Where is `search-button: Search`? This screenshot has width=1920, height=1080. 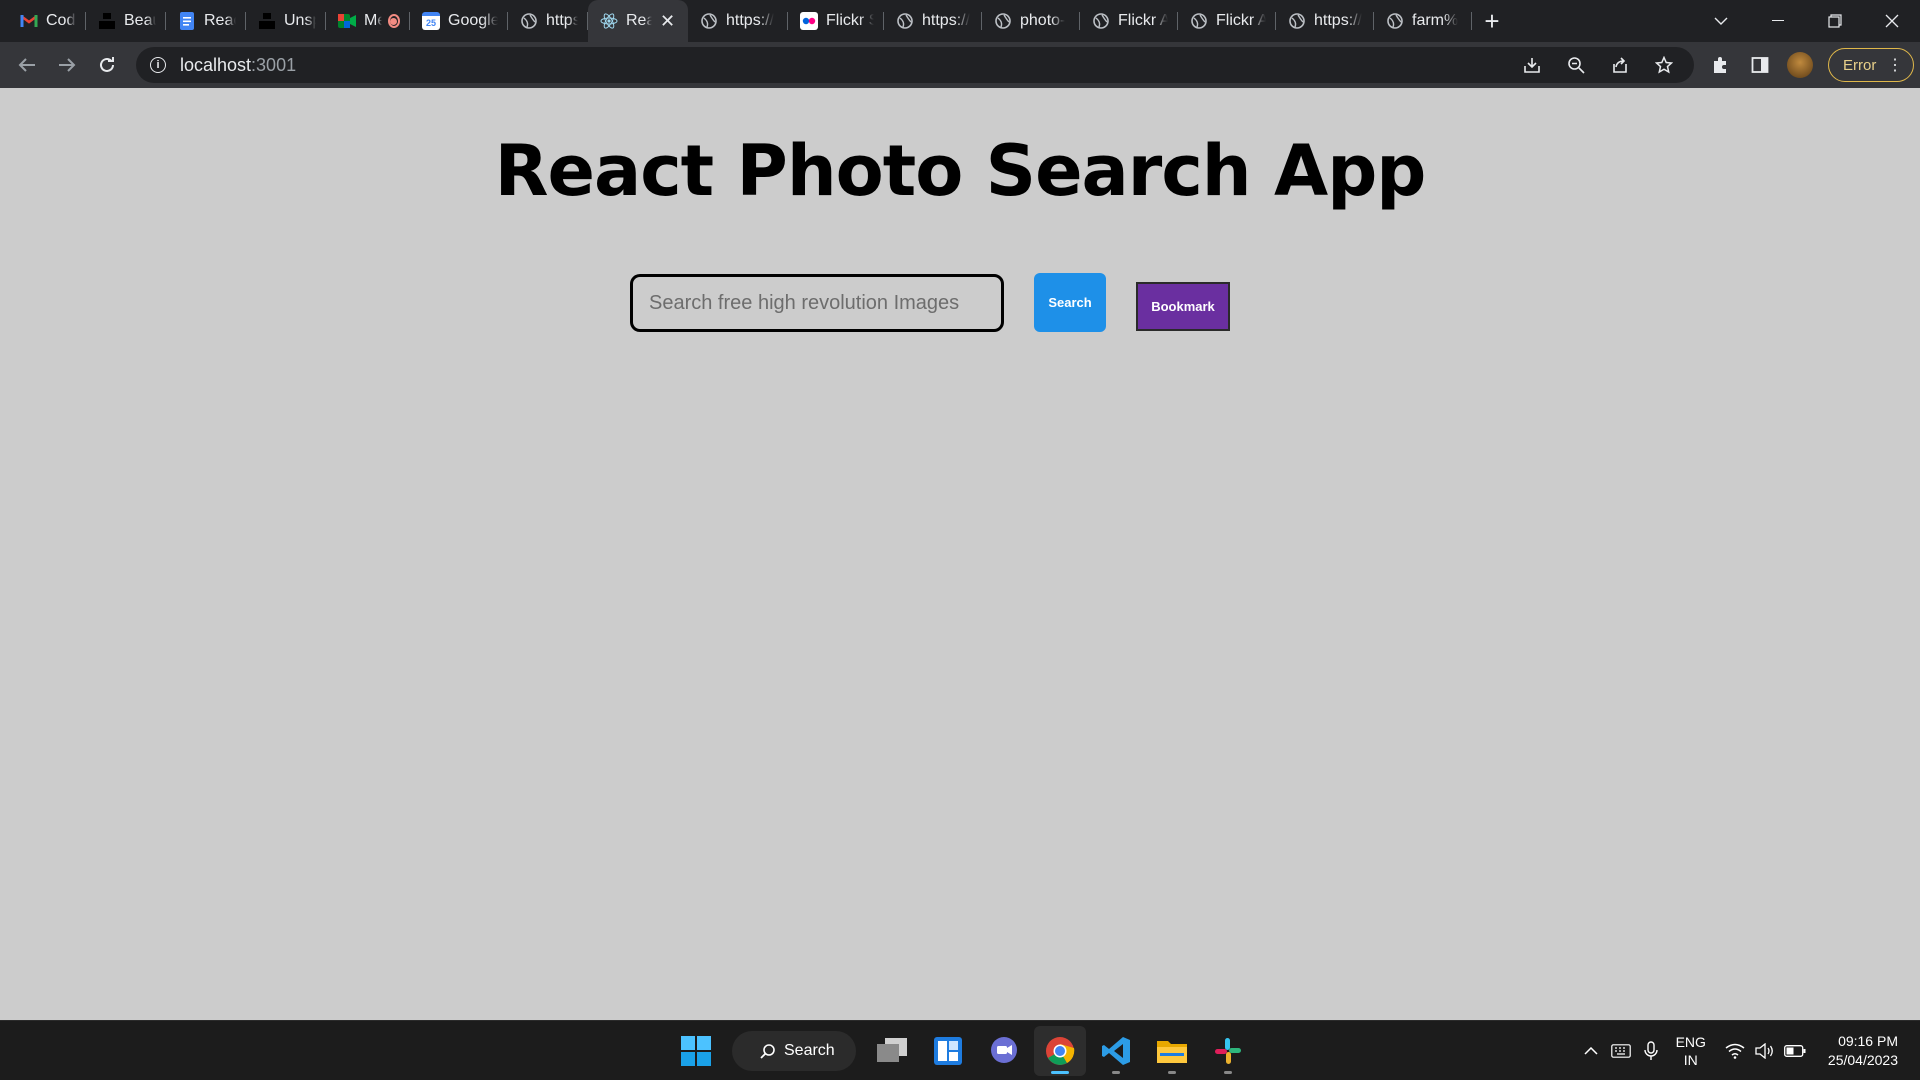 search-button: Search is located at coordinates (1070, 302).